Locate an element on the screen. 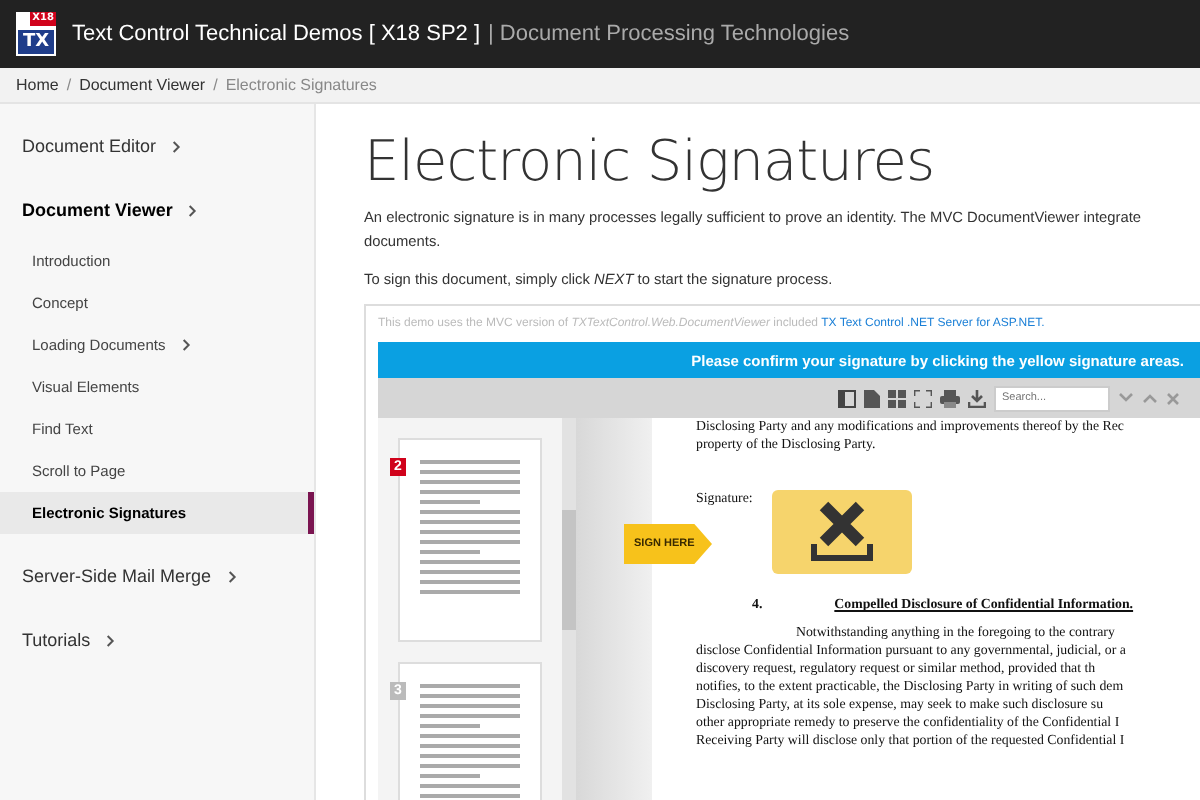 This screenshot has width=1200, height=800. sidebar-toggle-icon is located at coordinates (847, 398).